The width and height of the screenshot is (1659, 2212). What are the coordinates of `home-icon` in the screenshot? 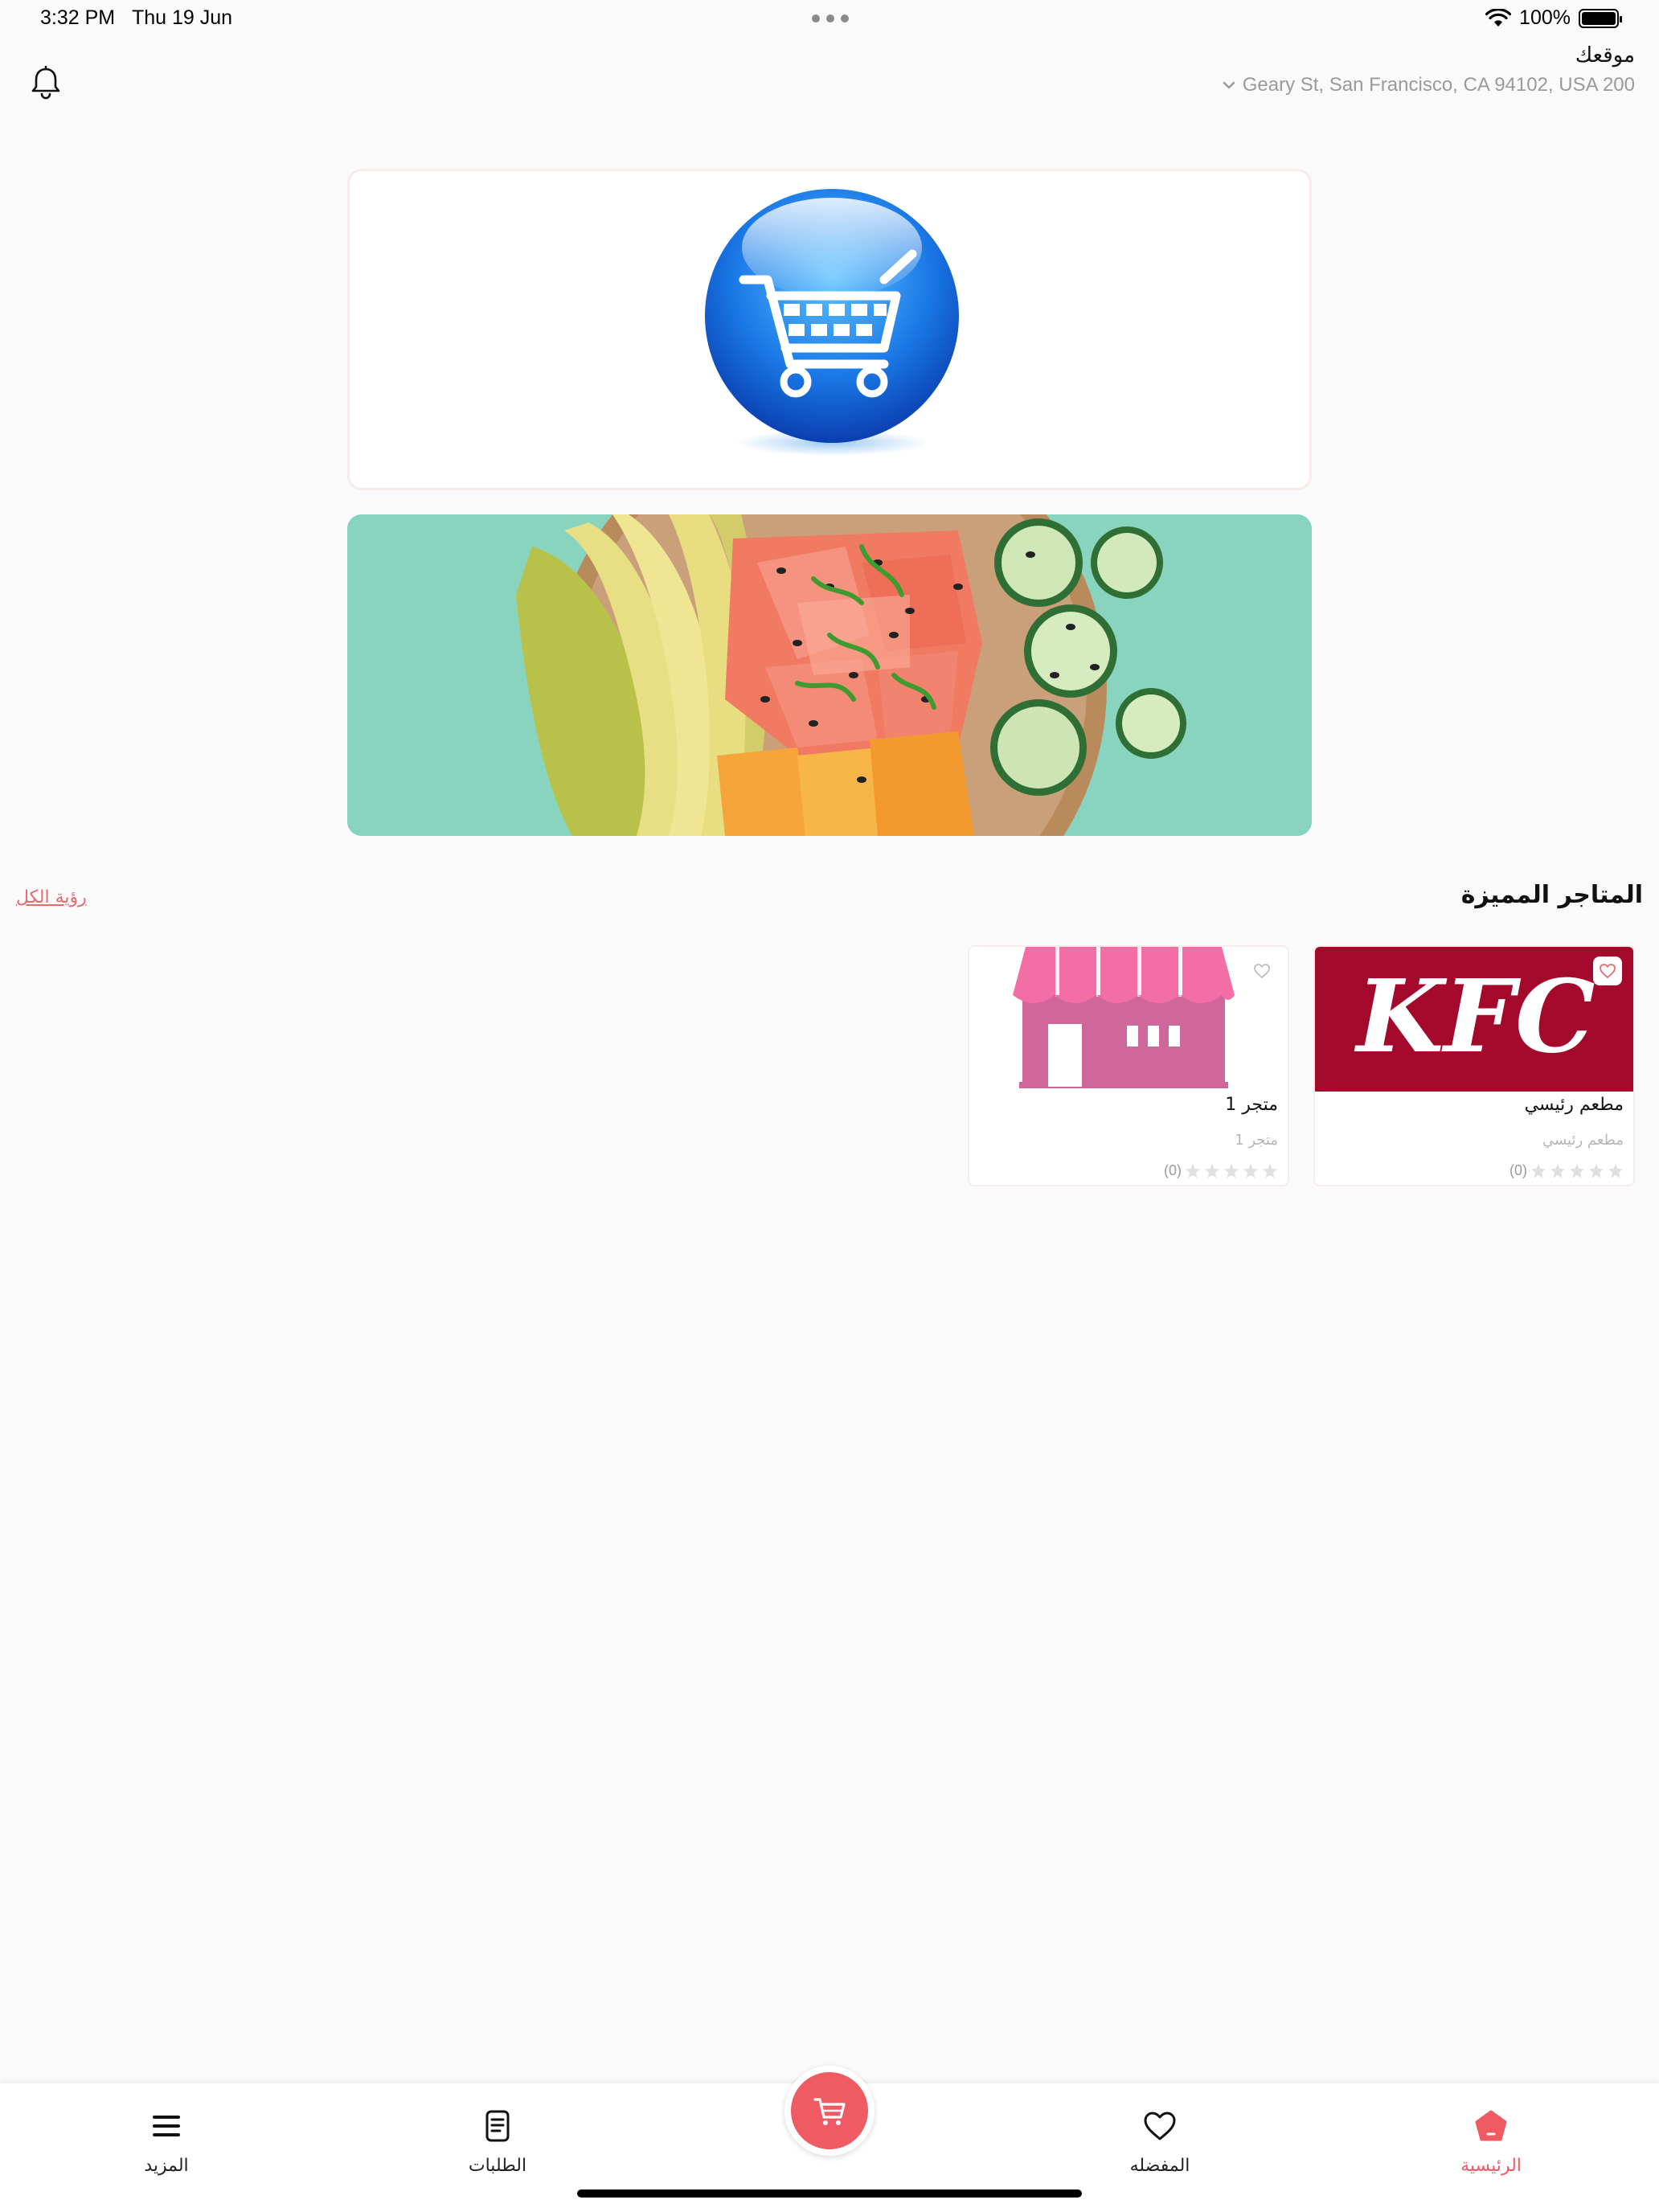 It's located at (1491, 2125).